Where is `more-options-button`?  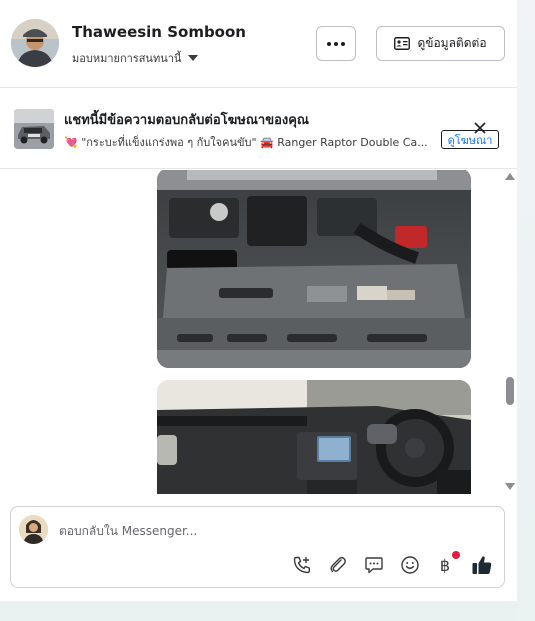 more-options-button is located at coordinates (336, 43).